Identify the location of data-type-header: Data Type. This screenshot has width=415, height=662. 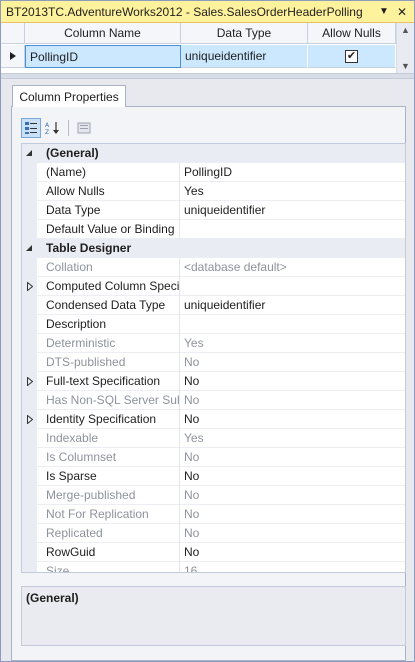
(244, 33).